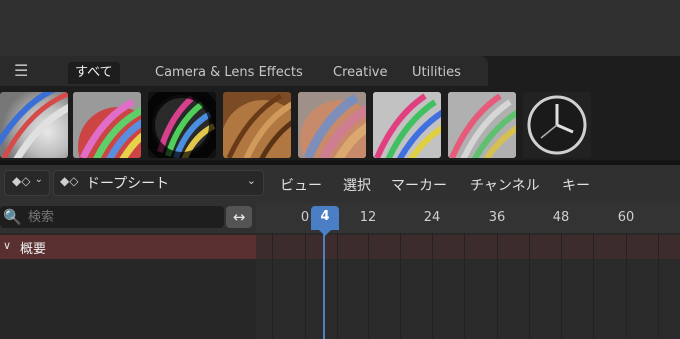 The height and width of the screenshot is (339, 680). What do you see at coordinates (340, 184) in the screenshot?
I see `dopesheet-header: ◆◇ ⌄ ◆◇ ドープシート ⌄ ビュー 選択 マーカー チャンネル キー` at bounding box center [340, 184].